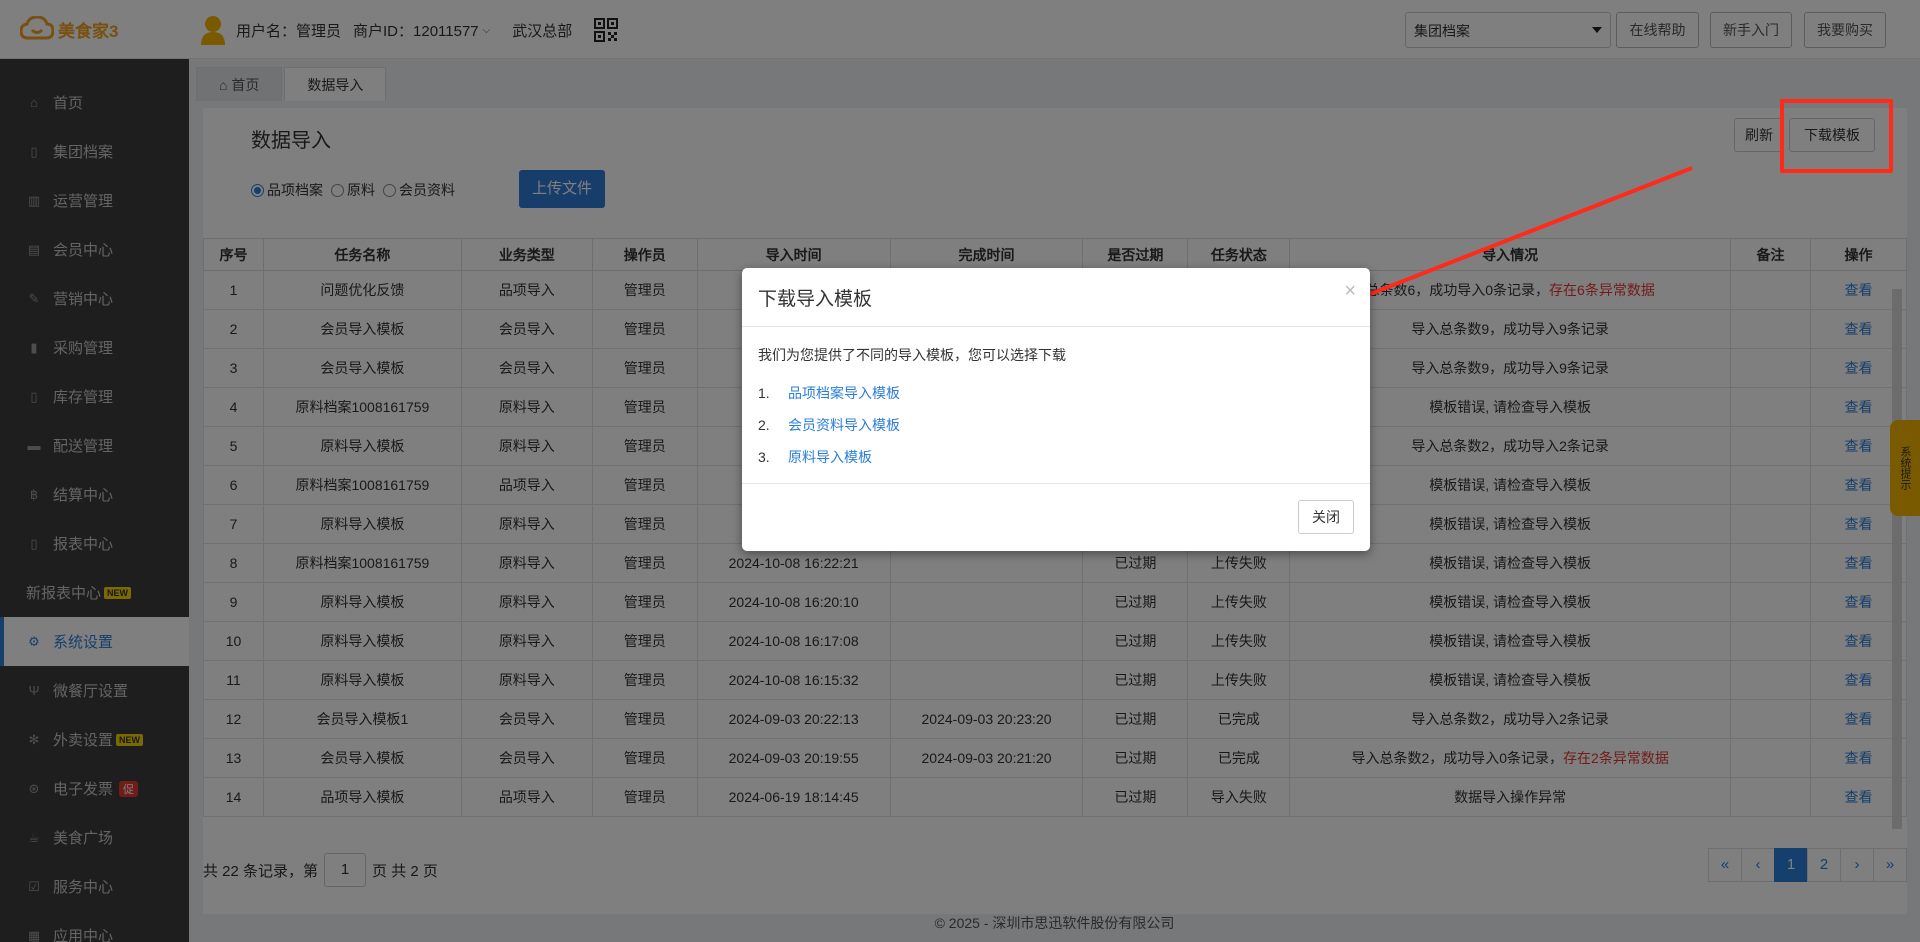  What do you see at coordinates (1350, 291) in the screenshot?
I see `close-icon: ×` at bounding box center [1350, 291].